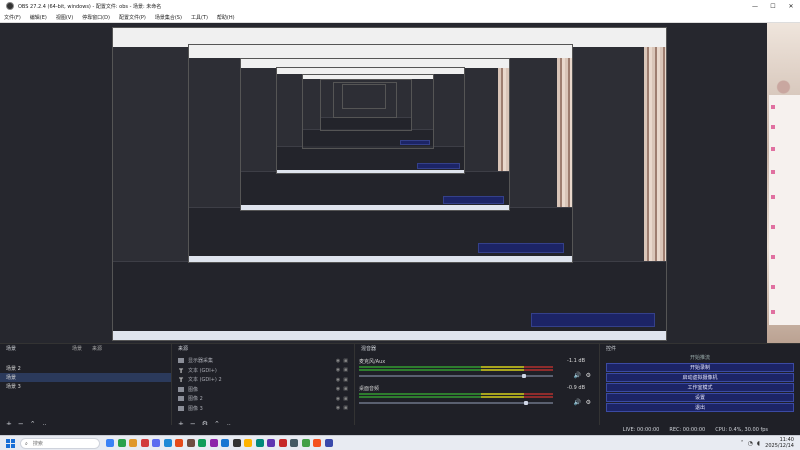 This screenshot has height=450, width=800. Describe the element at coordinates (742, 443) in the screenshot. I see `chevron-up-icon: ˄` at that location.